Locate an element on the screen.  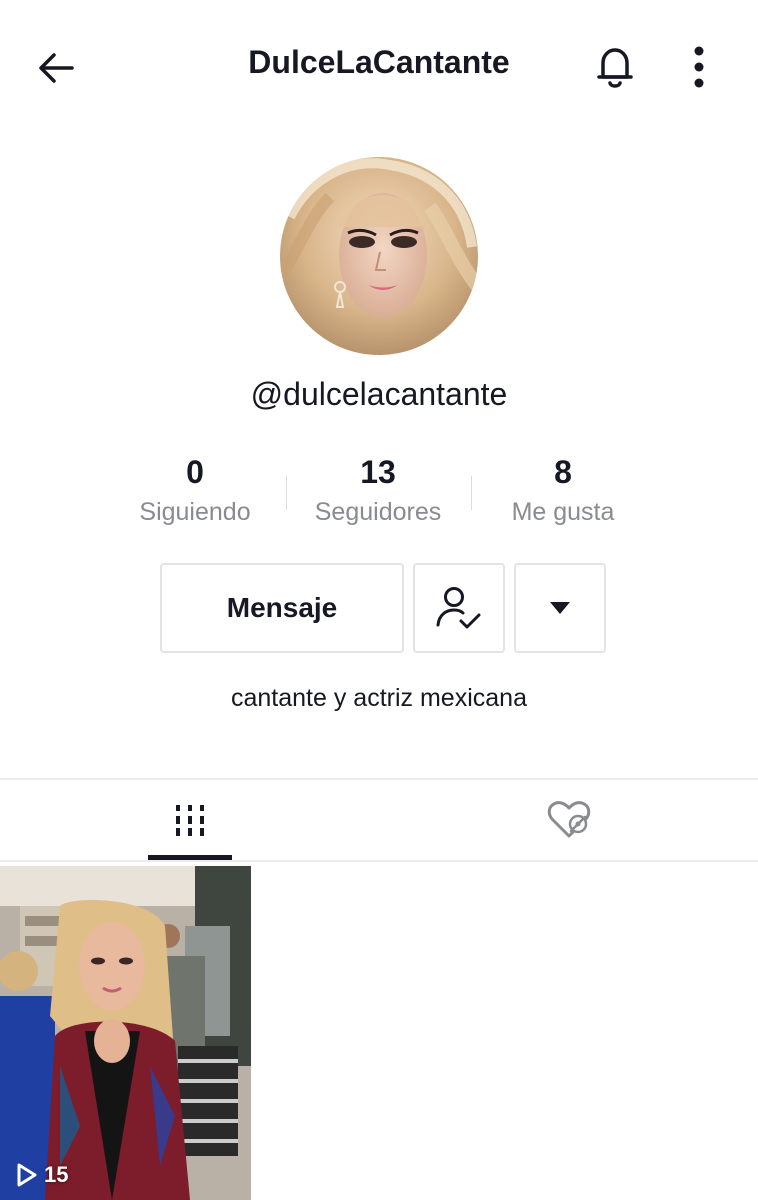
stat-likes-label: Me gusta is located at coordinates (563, 512).